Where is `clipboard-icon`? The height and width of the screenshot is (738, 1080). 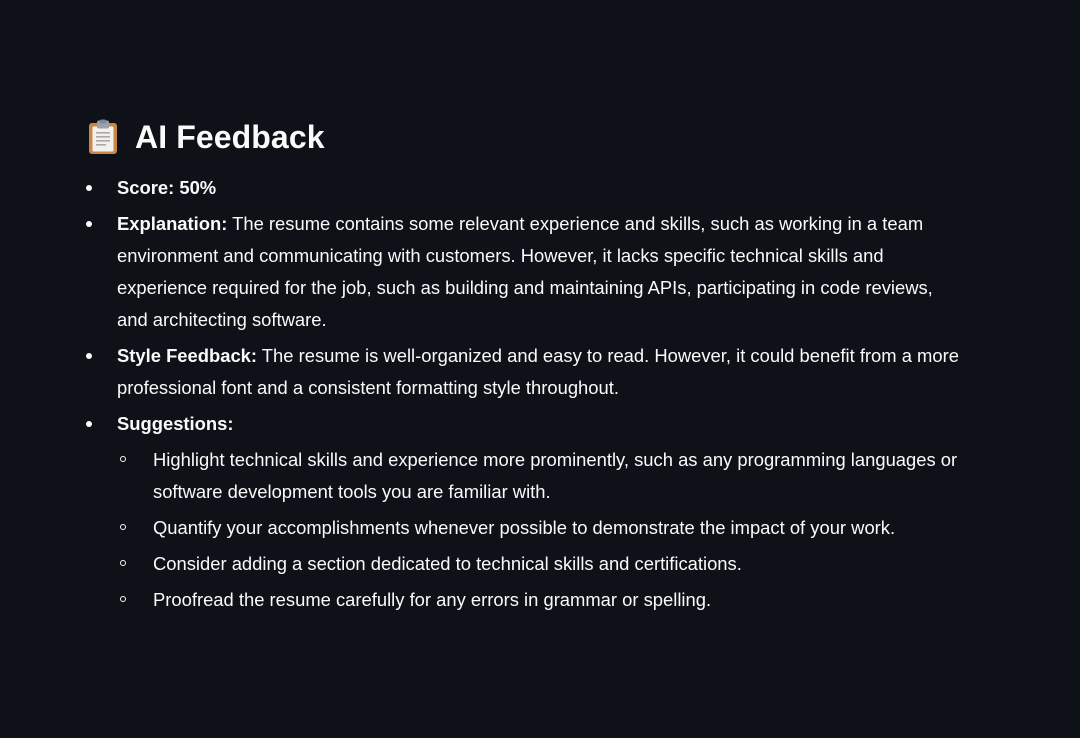
clipboard-icon is located at coordinates (103, 137).